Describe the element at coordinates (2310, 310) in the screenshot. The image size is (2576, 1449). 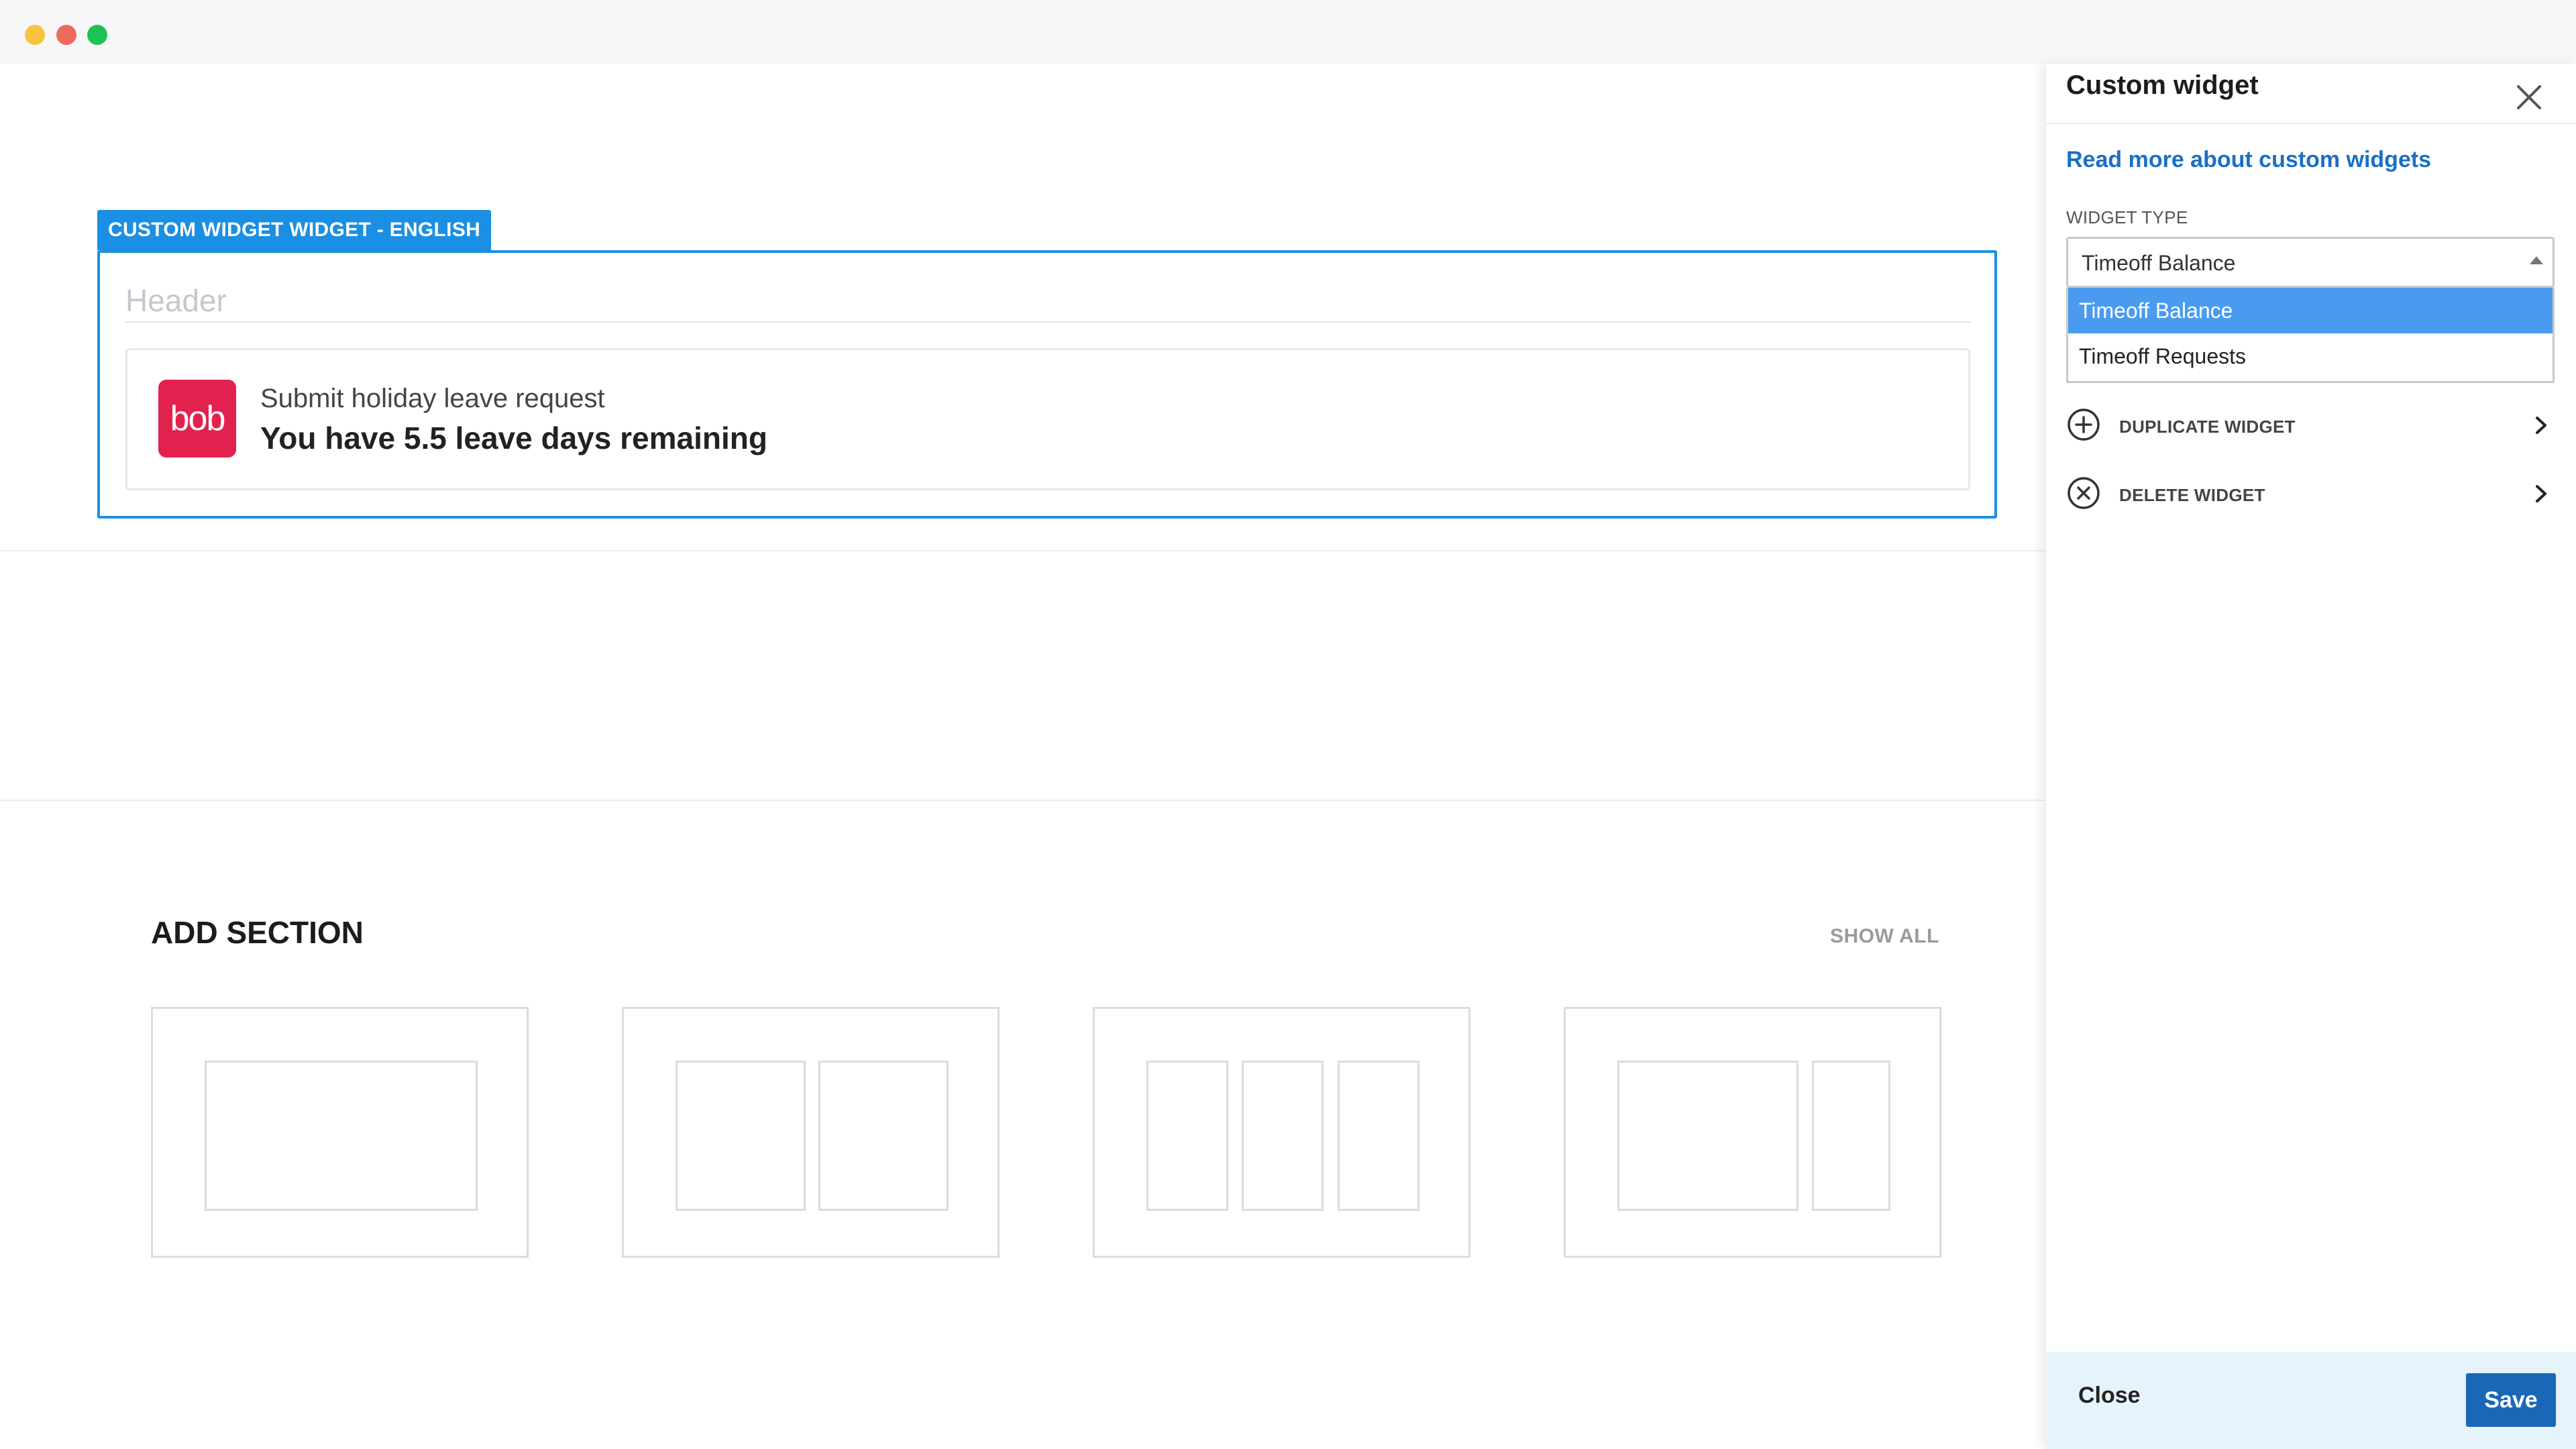
I see `option-timeoff-balance: Timeoff Balance` at that location.